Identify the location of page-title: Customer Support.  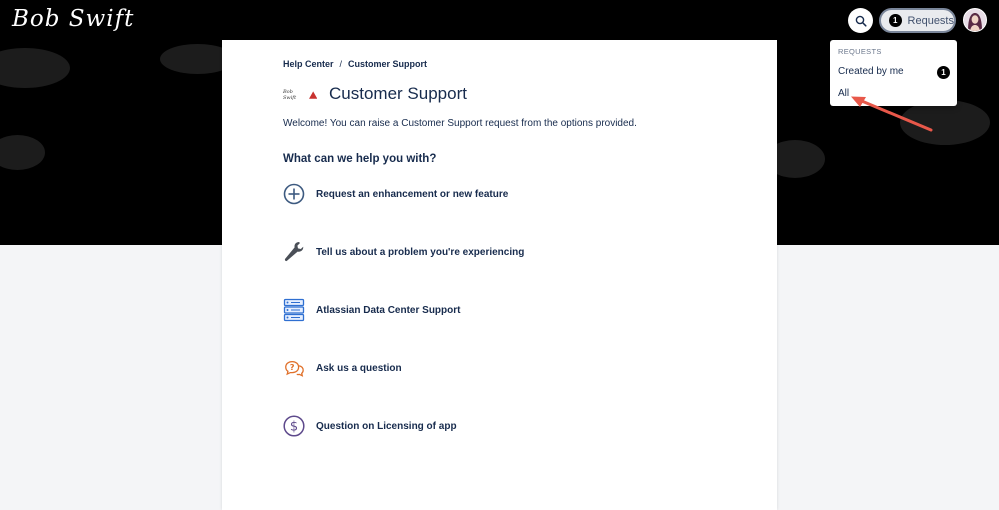
(398, 93).